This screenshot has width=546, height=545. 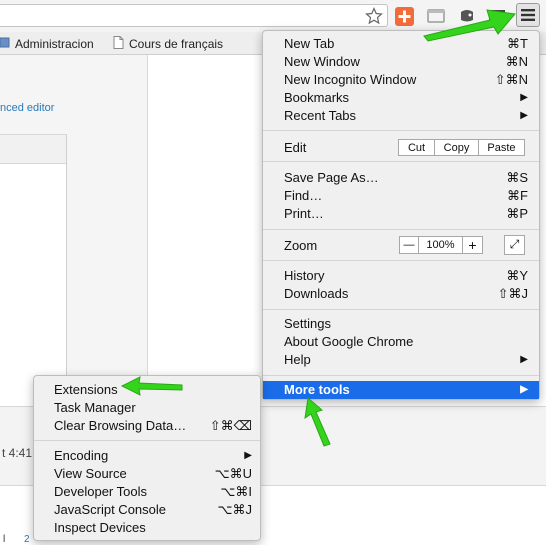 I want to click on menu-item-new-window: New Window ⌘N, so click(x=406, y=62).